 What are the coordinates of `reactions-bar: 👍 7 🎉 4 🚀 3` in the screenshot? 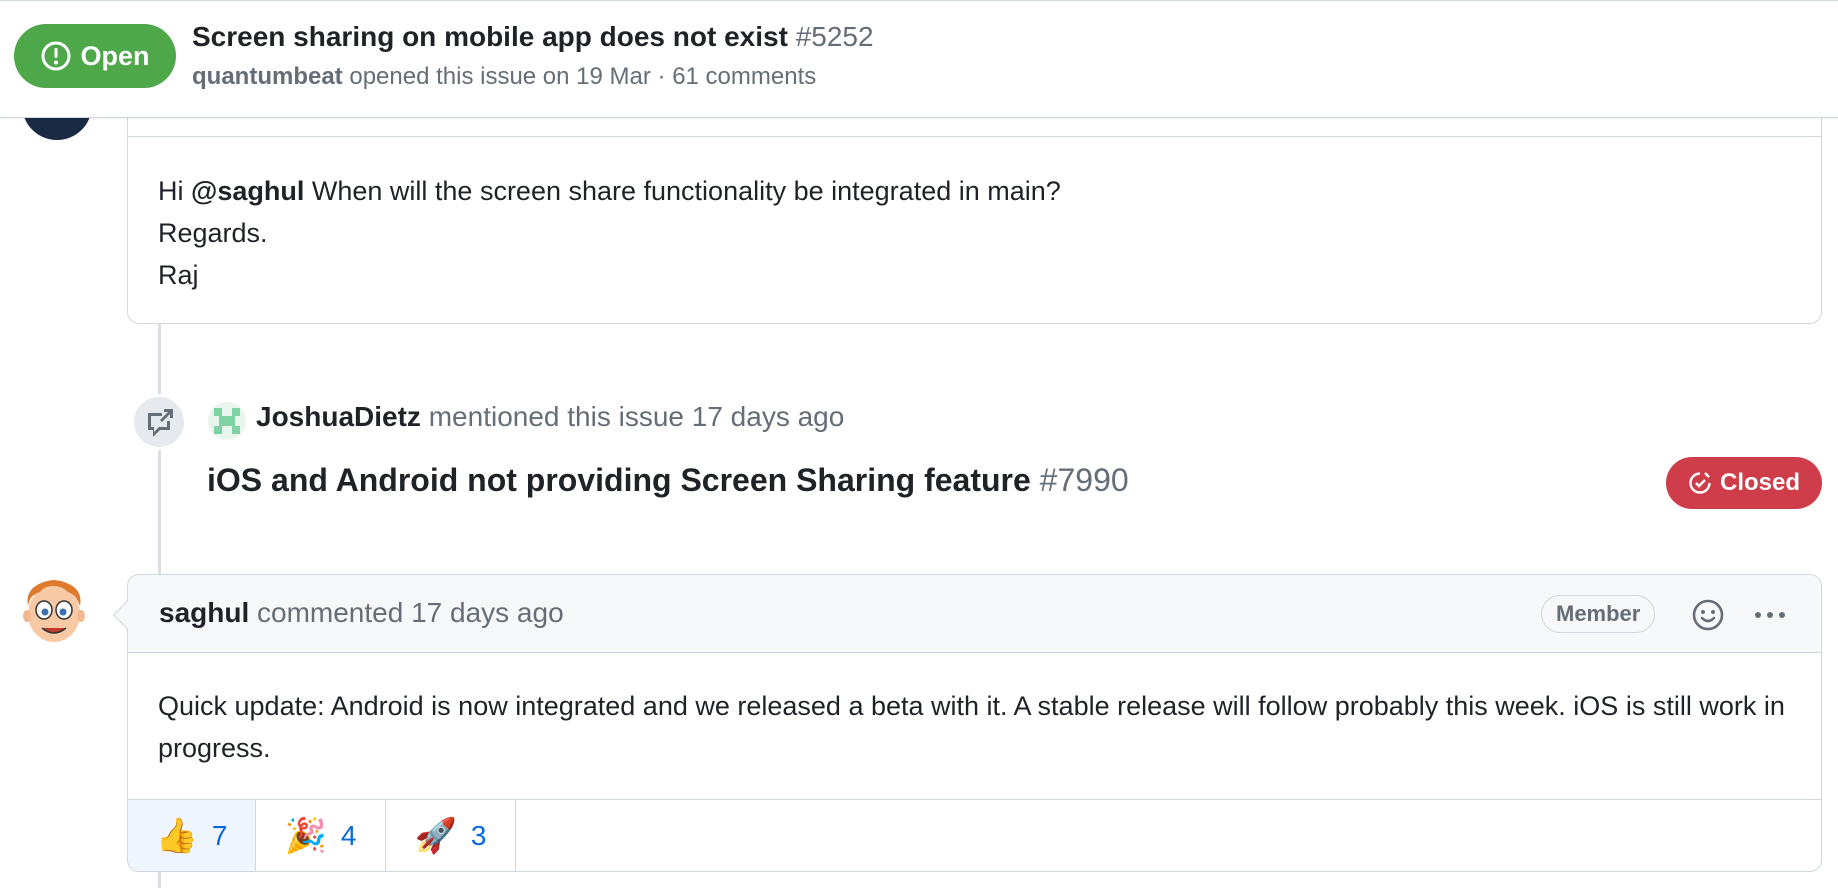 It's located at (974, 835).